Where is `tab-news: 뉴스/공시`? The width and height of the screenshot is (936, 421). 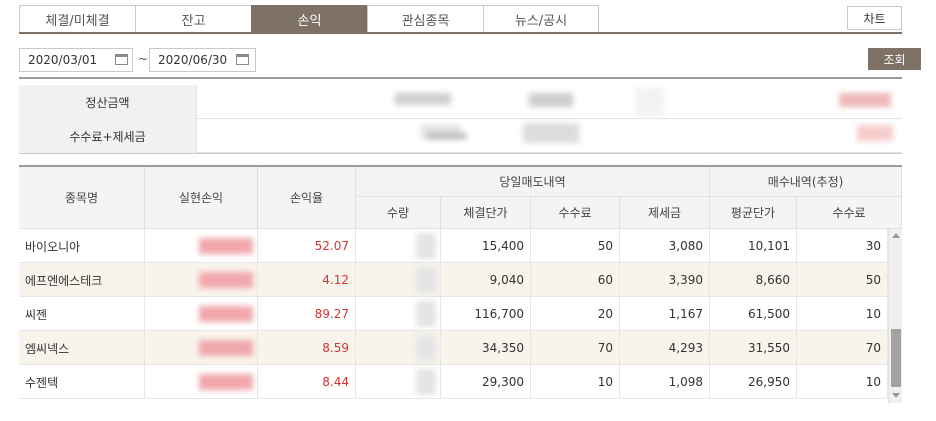
tab-news: 뉴스/공시 is located at coordinates (541, 19).